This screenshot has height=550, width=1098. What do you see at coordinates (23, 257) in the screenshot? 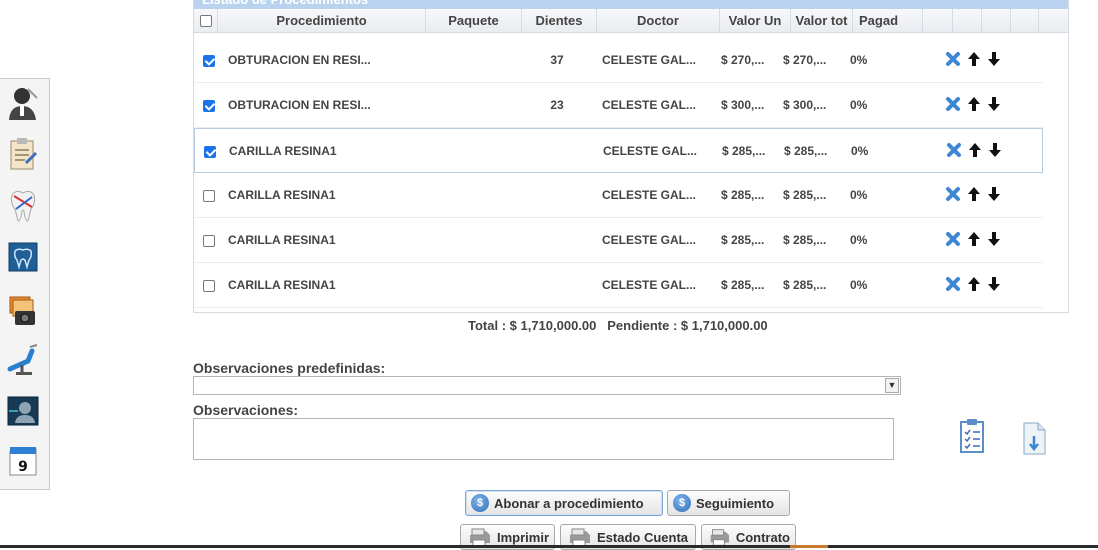
I see `dental-chart-icon` at bounding box center [23, 257].